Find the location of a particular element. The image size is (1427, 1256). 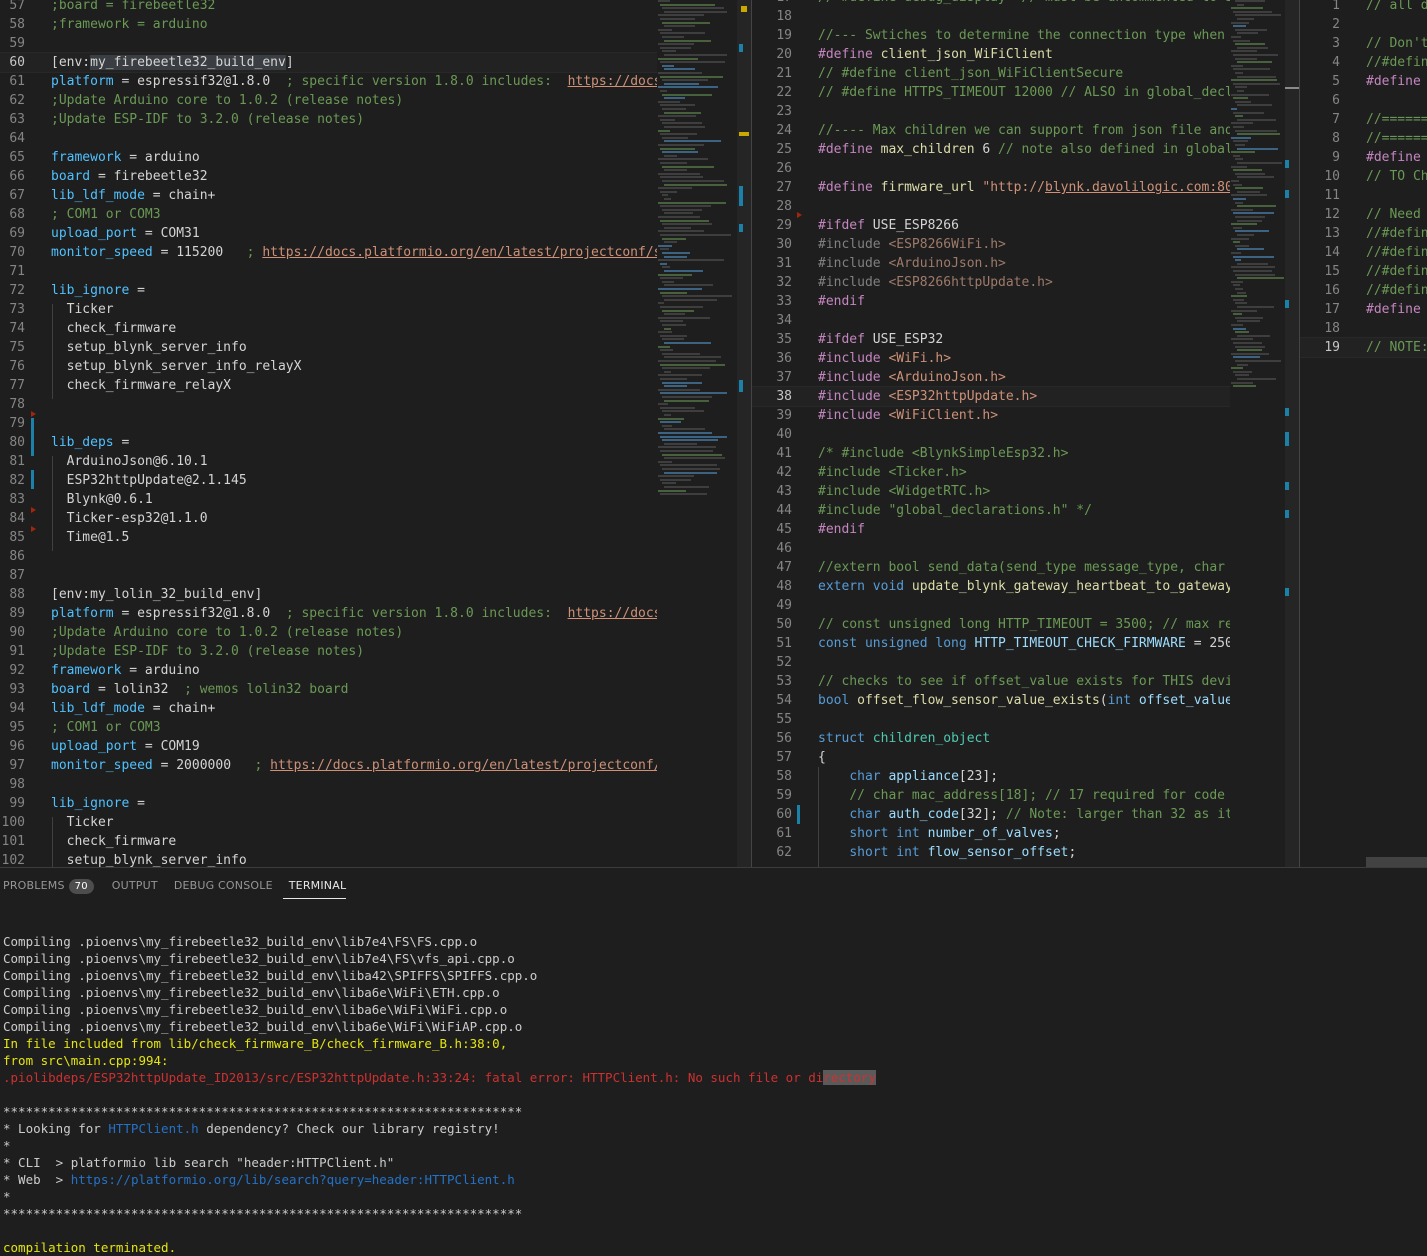

code-line: 8 //====== is located at coordinates (1363, 138).